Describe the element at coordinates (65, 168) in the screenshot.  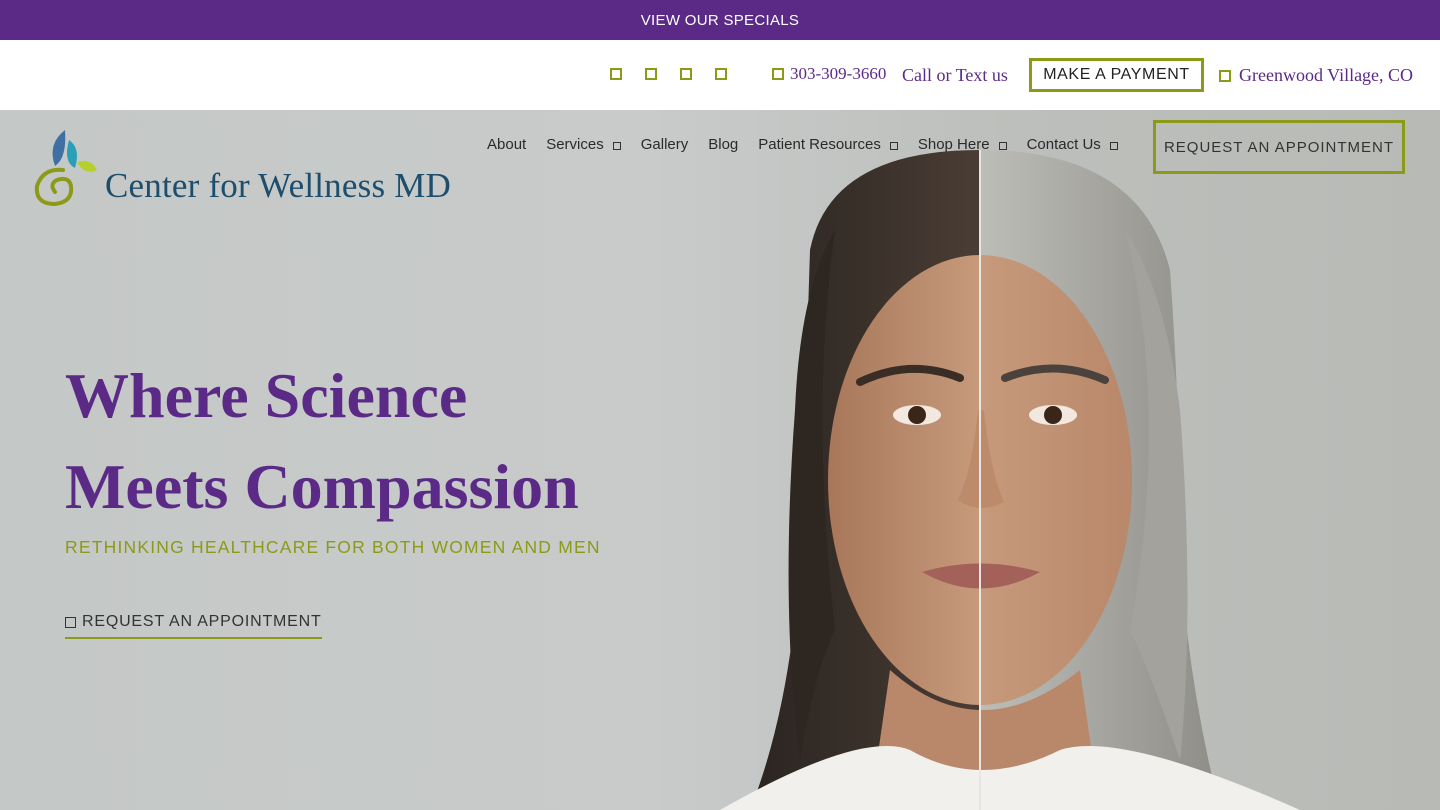
I see `leaf-swirl-logo-icon` at that location.